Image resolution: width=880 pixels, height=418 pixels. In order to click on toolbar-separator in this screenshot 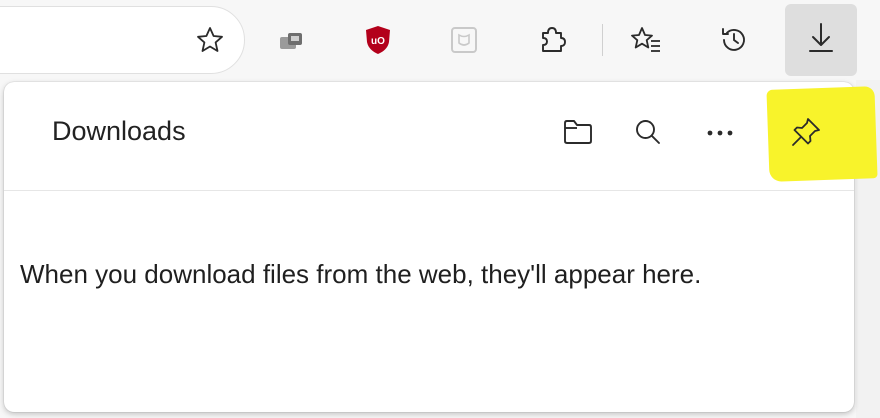, I will do `click(602, 40)`.